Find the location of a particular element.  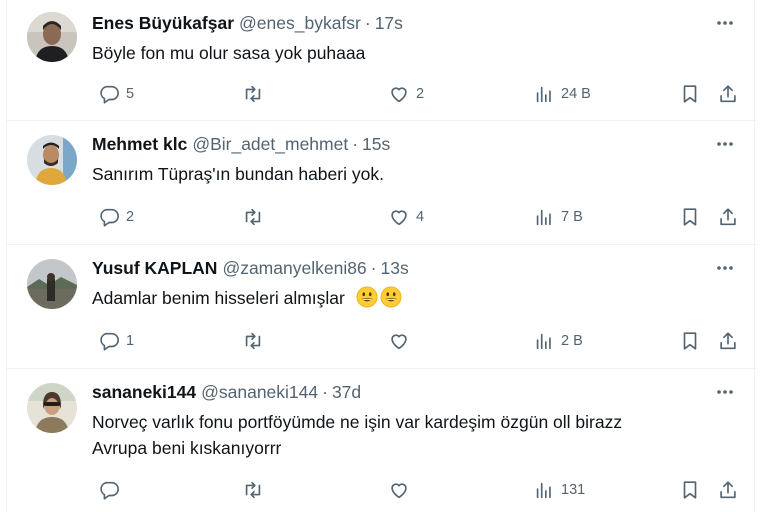

tweet-actions: 131 is located at coordinates (417, 490).